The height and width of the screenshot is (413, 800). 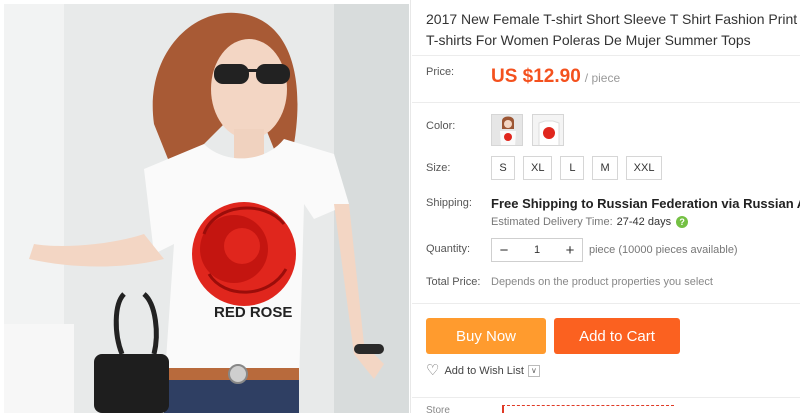 I want to click on add-to-wish-list: ♡ Add to Wish List ∨, so click(x=483, y=370).